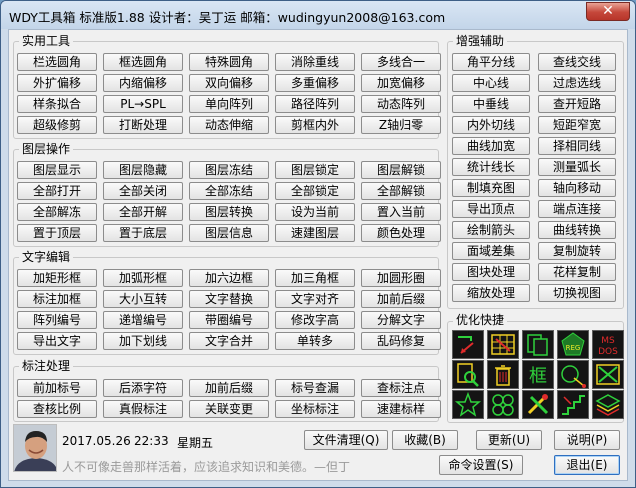 The width and height of the screenshot is (636, 488). I want to click on copy-pages-icon, so click(538, 344).